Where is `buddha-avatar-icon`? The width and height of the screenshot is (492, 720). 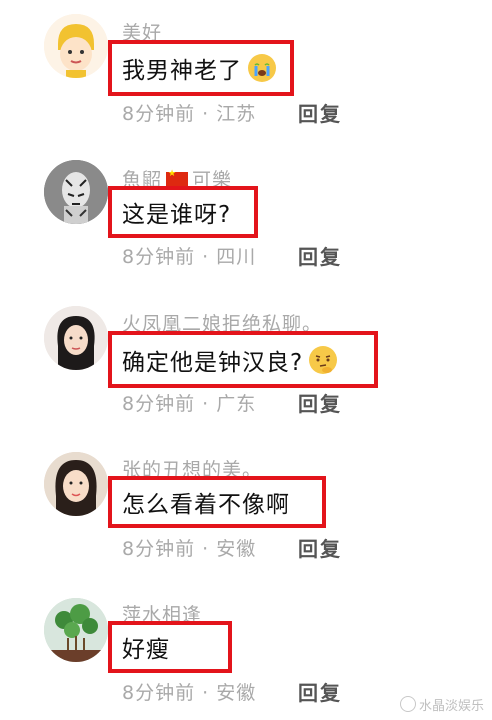
buddha-avatar-icon is located at coordinates (76, 46).